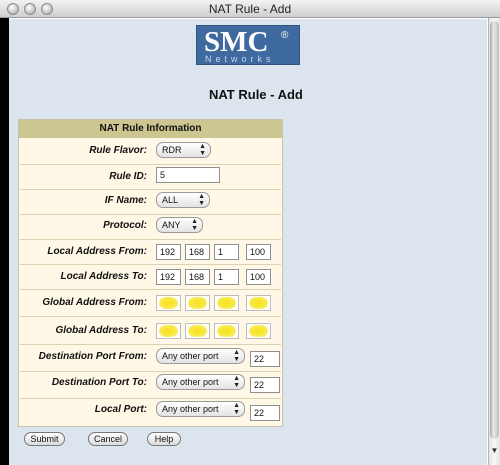 Image resolution: width=500 pixels, height=465 pixels. Describe the element at coordinates (120, 409) in the screenshot. I see `local-port-label: Local Port:` at that location.